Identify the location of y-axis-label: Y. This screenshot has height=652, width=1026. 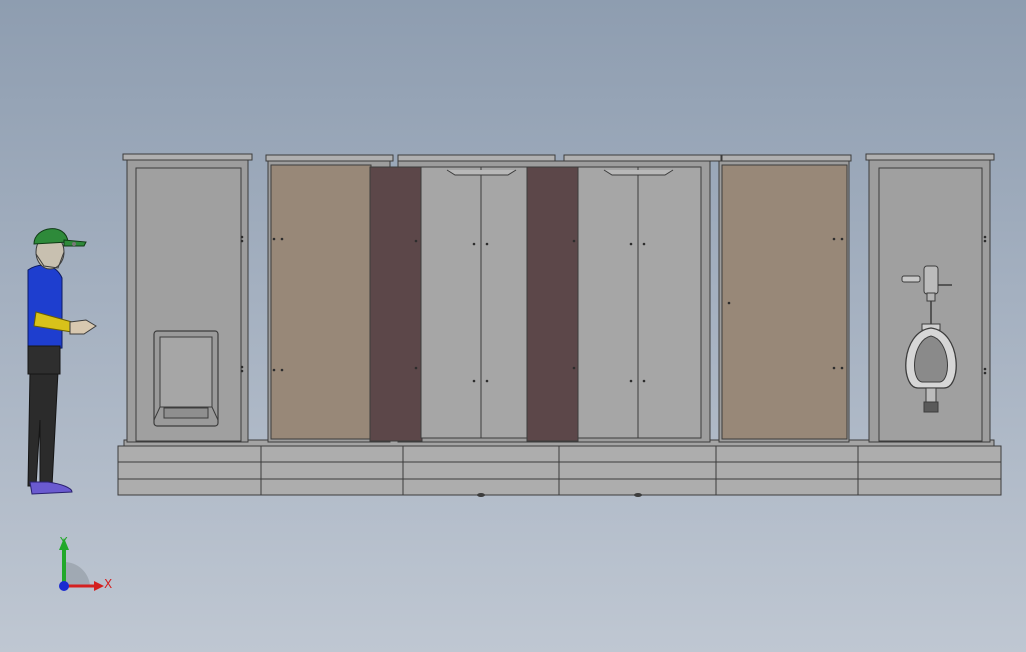
(63, 542).